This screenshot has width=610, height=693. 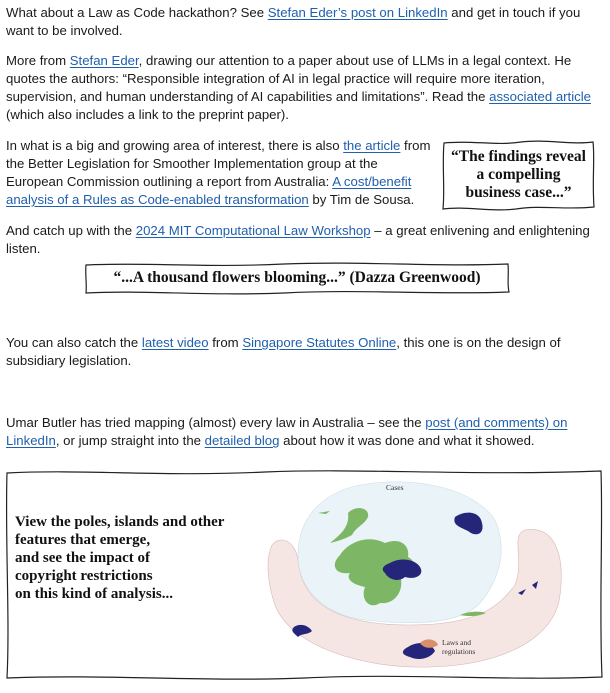 I want to click on laws-label-line1: Laws and, so click(x=456, y=642).